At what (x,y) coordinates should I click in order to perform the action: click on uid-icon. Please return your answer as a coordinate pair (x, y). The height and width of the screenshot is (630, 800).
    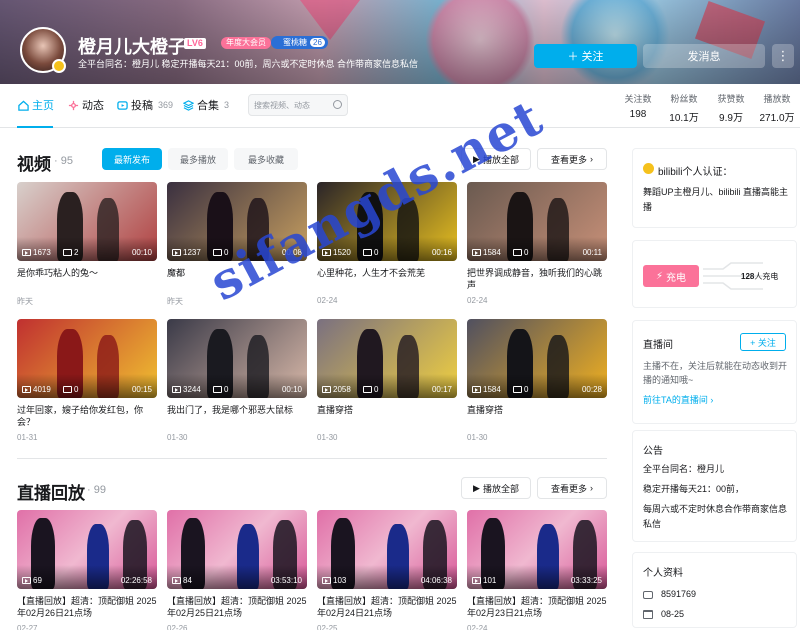
    Looking at the image, I should click on (648, 594).